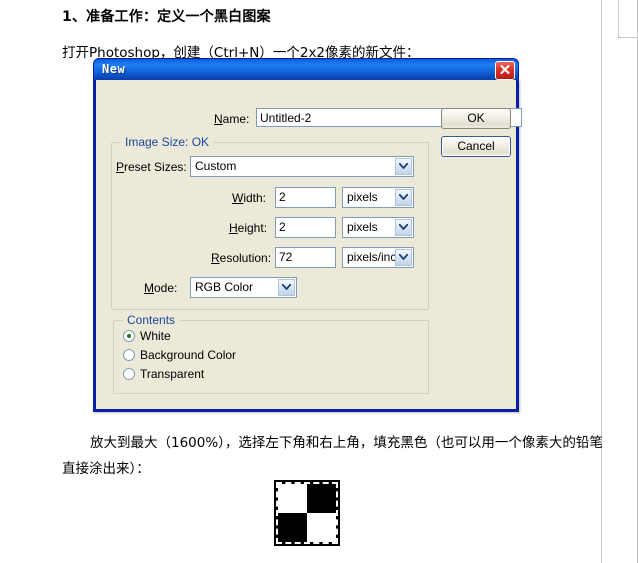 Image resolution: width=638 pixels, height=563 pixels. Describe the element at coordinates (305, 257) in the screenshot. I see `resolution-input: 72` at that location.